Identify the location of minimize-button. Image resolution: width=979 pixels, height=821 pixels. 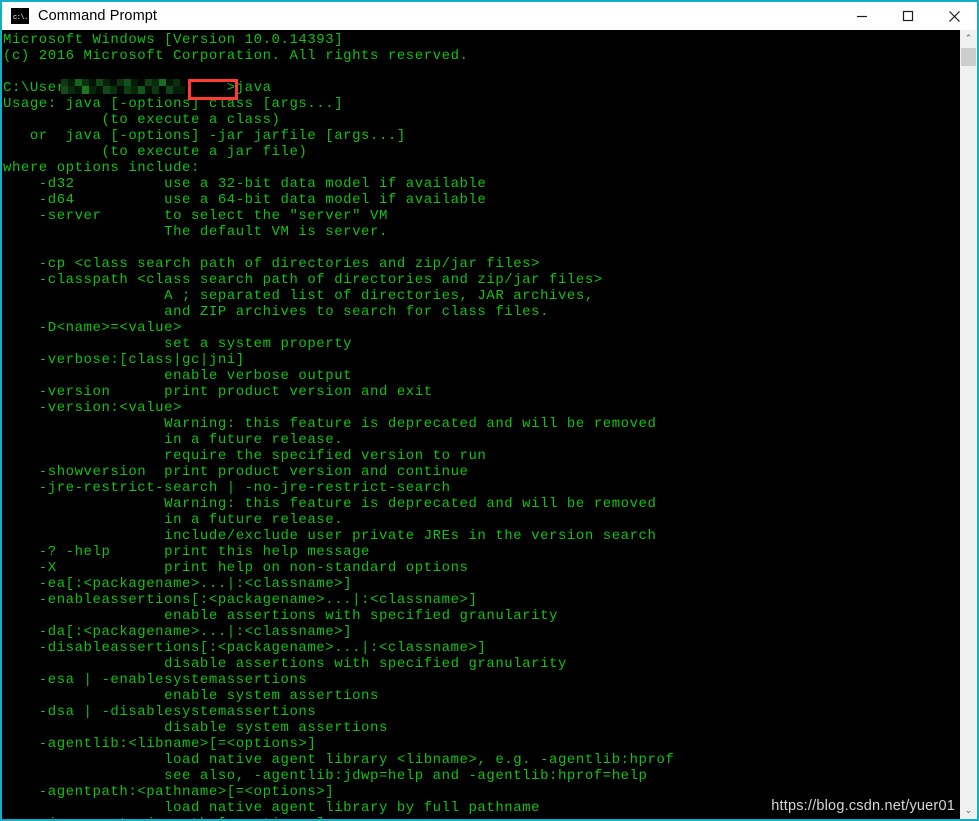
(862, 16).